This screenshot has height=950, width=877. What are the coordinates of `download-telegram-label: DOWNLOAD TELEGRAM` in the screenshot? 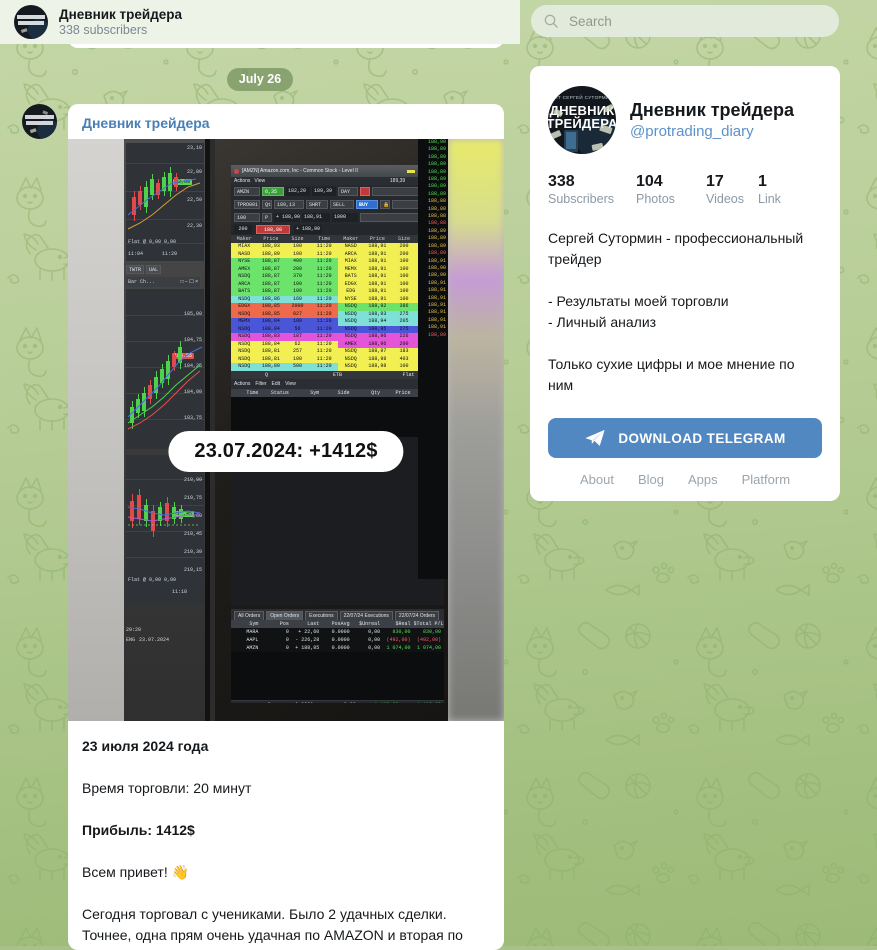 It's located at (702, 438).